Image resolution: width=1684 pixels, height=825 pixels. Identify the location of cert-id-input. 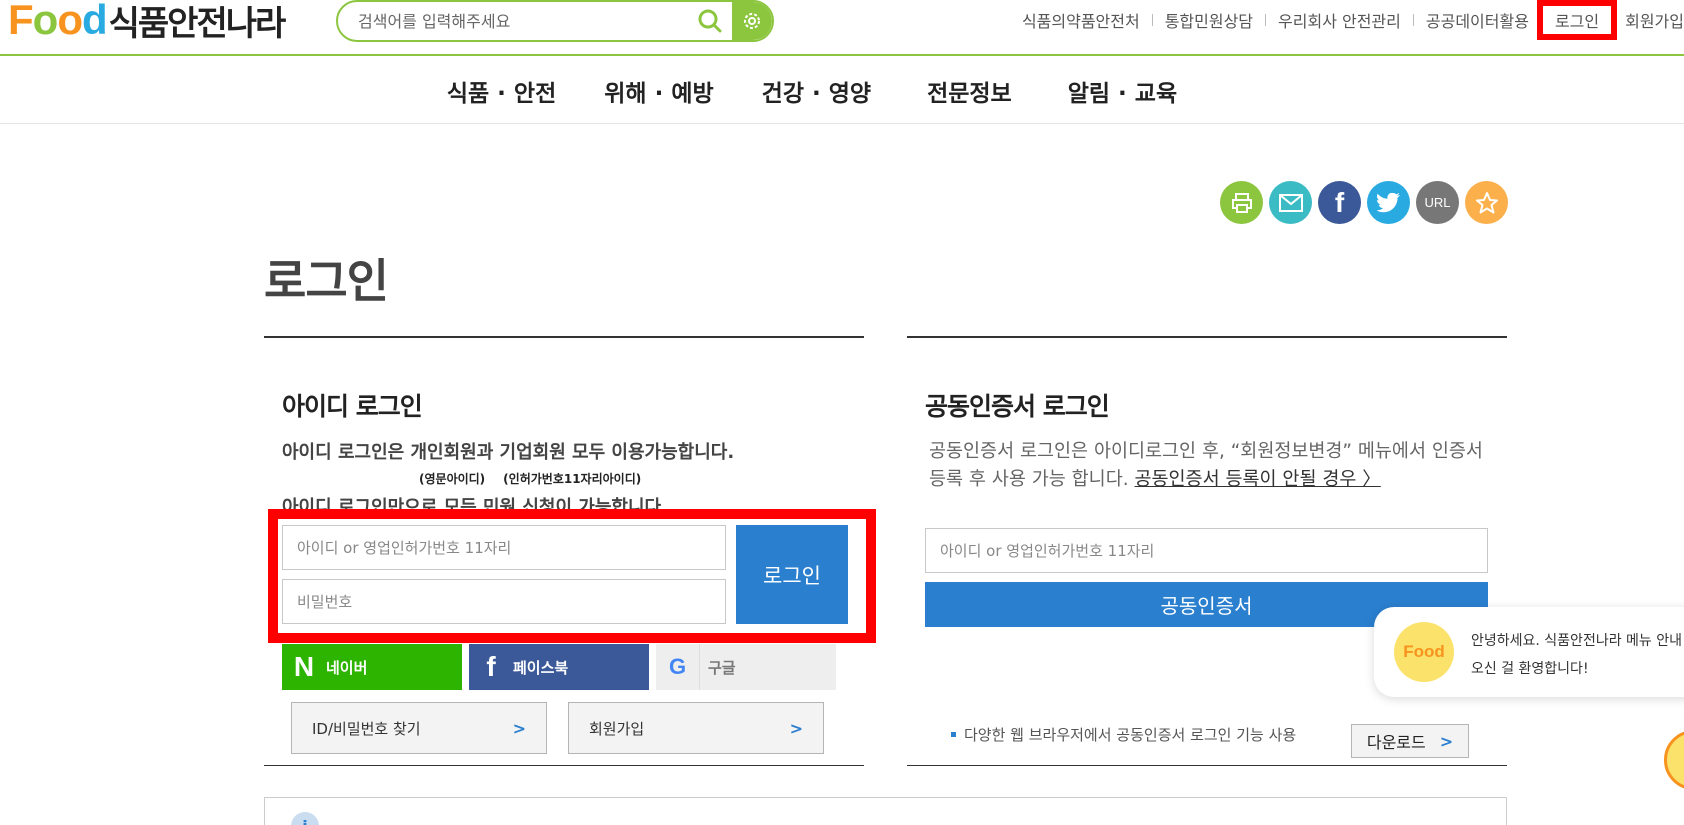
(1206, 550).